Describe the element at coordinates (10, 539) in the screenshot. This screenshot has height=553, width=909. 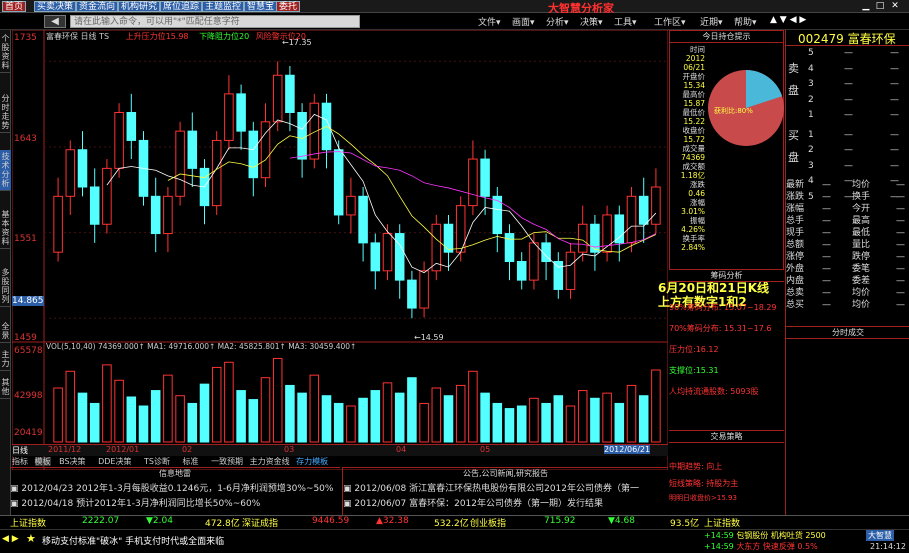
I see `scroll-arrows-icon: ◀ ▶` at that location.